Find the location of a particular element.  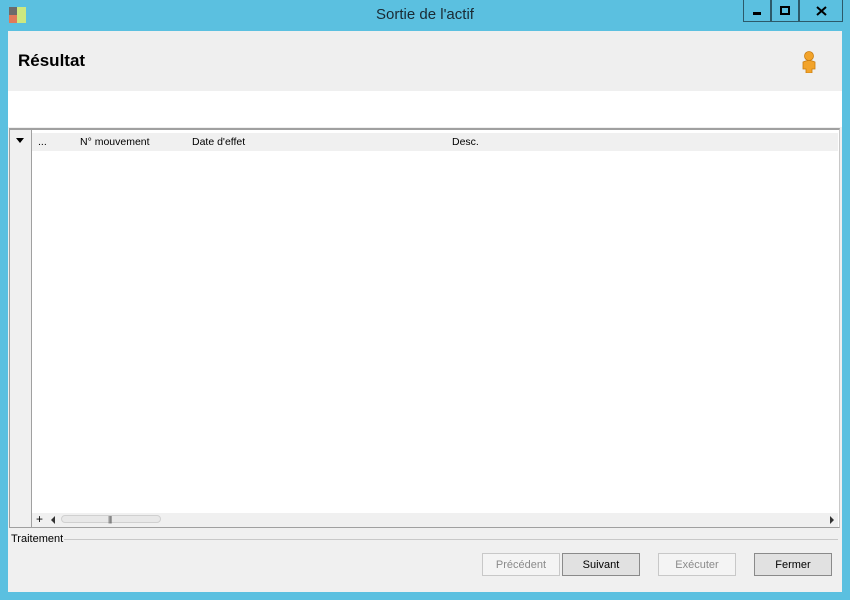

user-icon is located at coordinates (809, 62).